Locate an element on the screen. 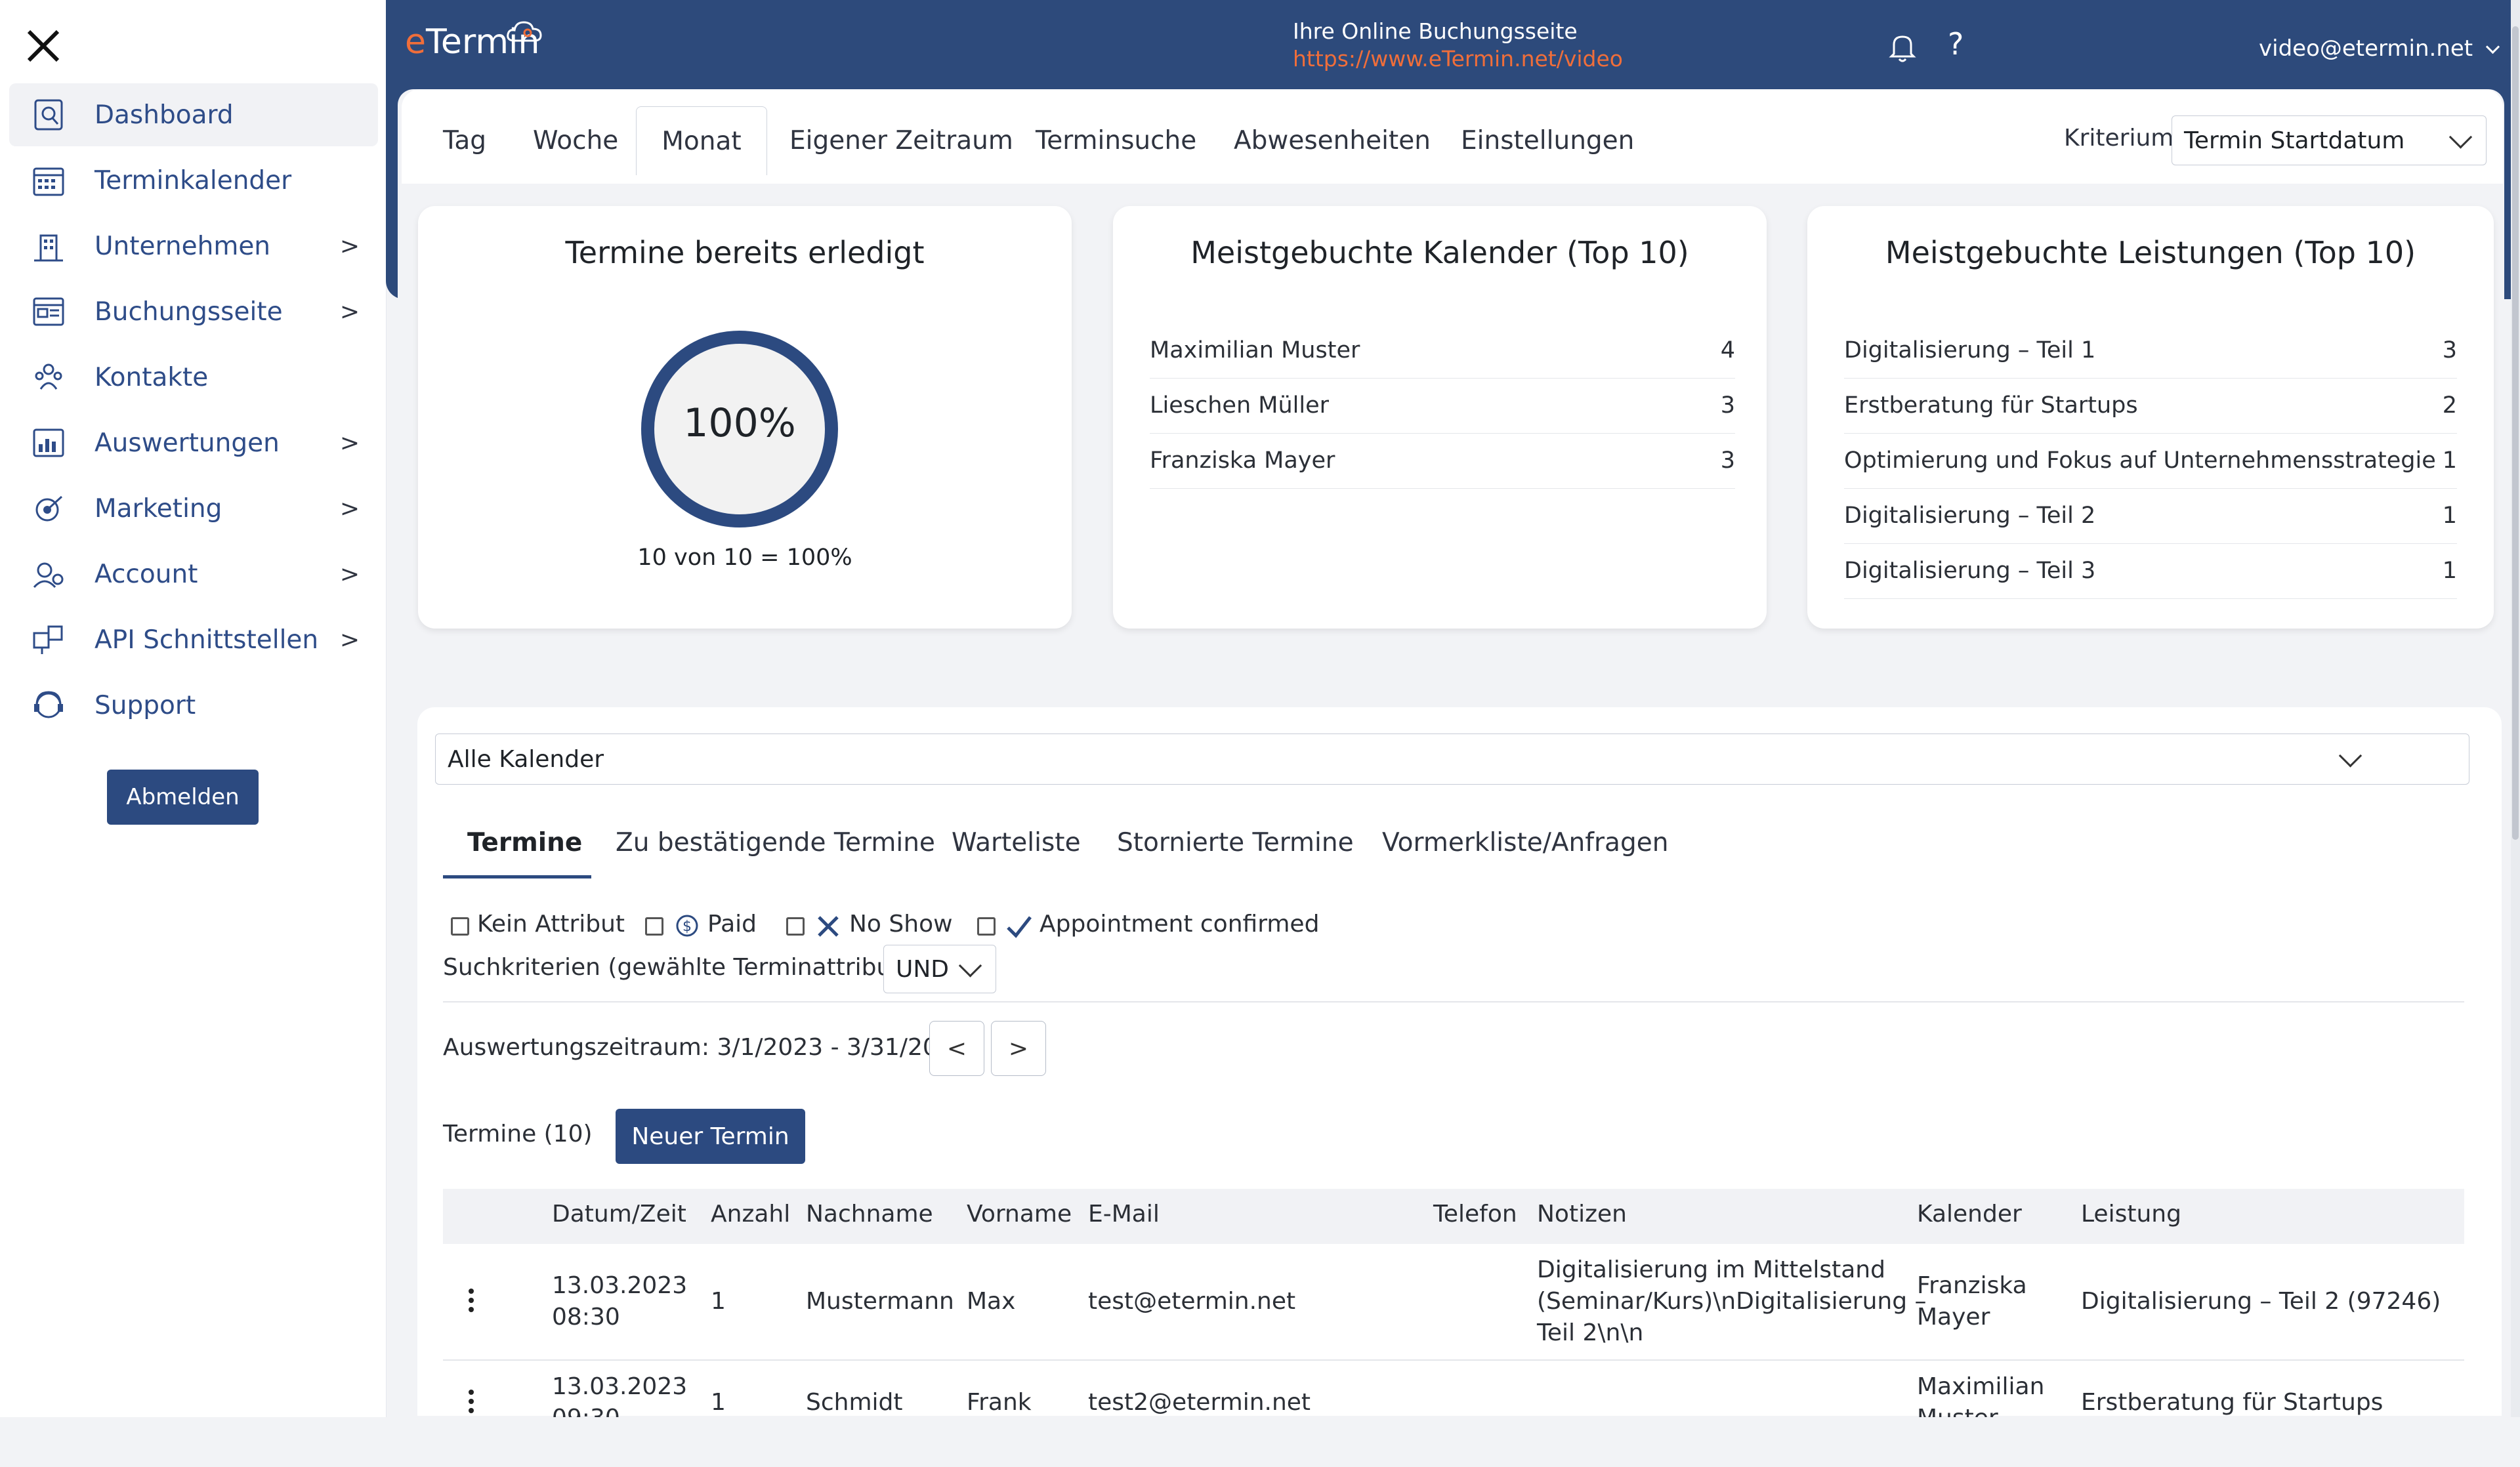  col-nachname: Nachname is located at coordinates (869, 1214).